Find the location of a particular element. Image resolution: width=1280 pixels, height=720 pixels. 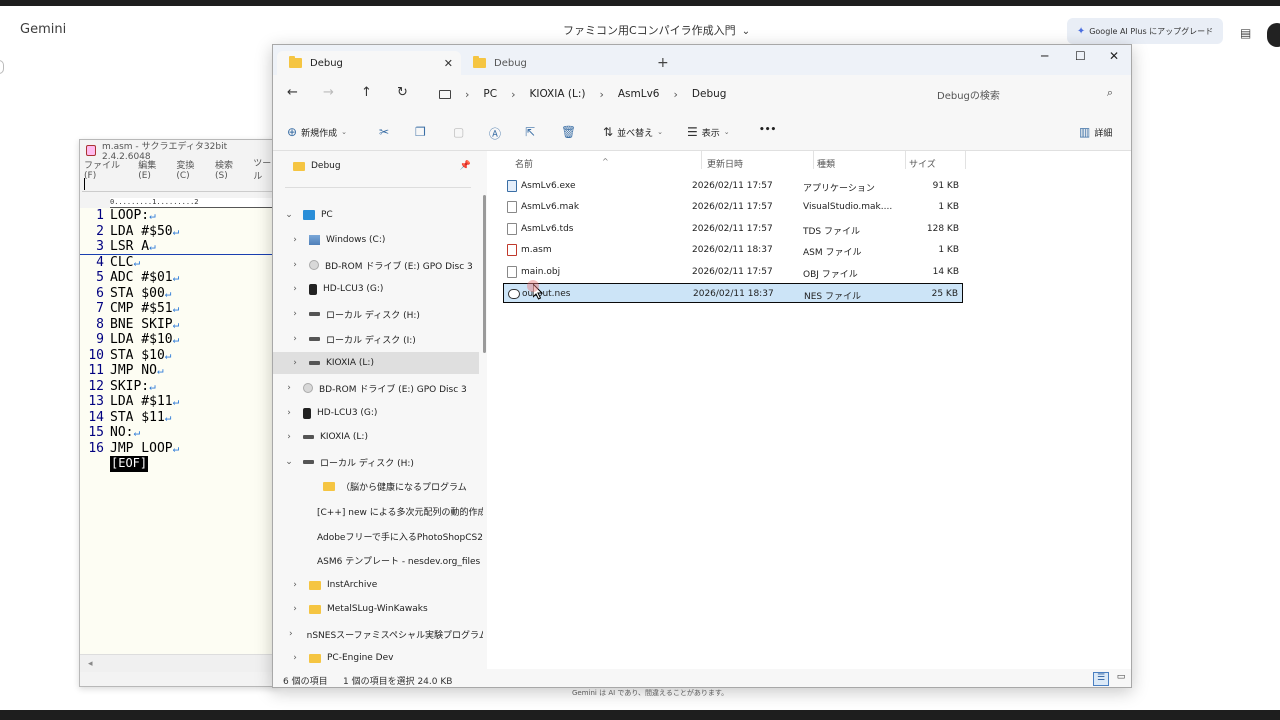

delete-button: 🗑 is located at coordinates (568, 132).